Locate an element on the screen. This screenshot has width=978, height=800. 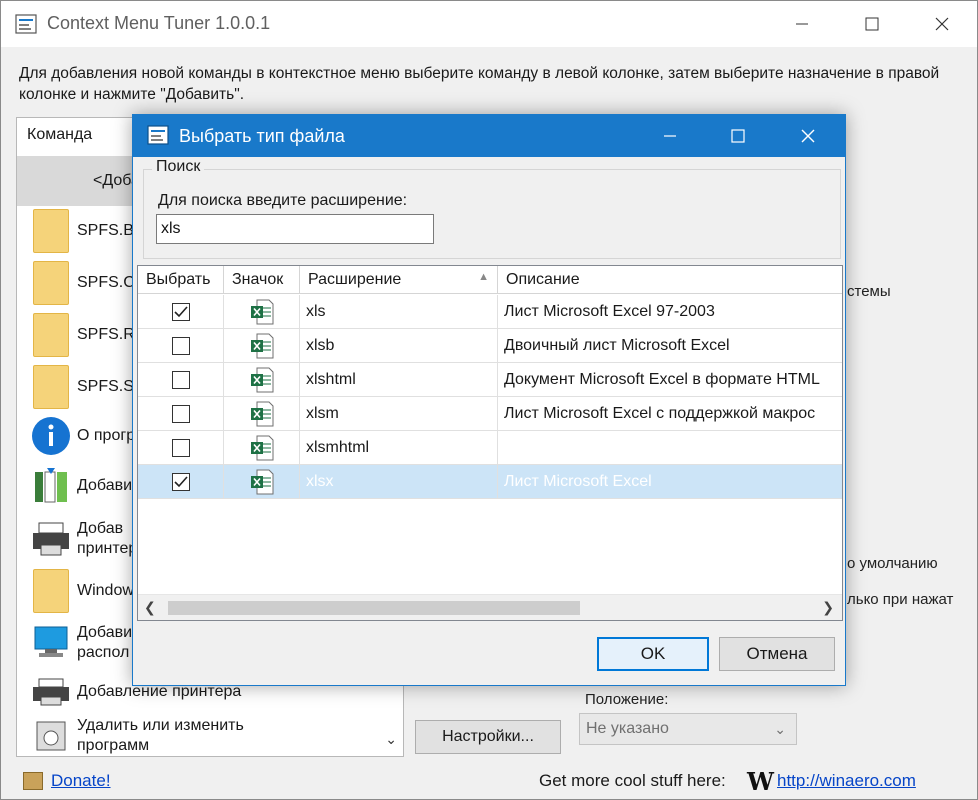
command-label: Добави is located at coordinates (105, 632).